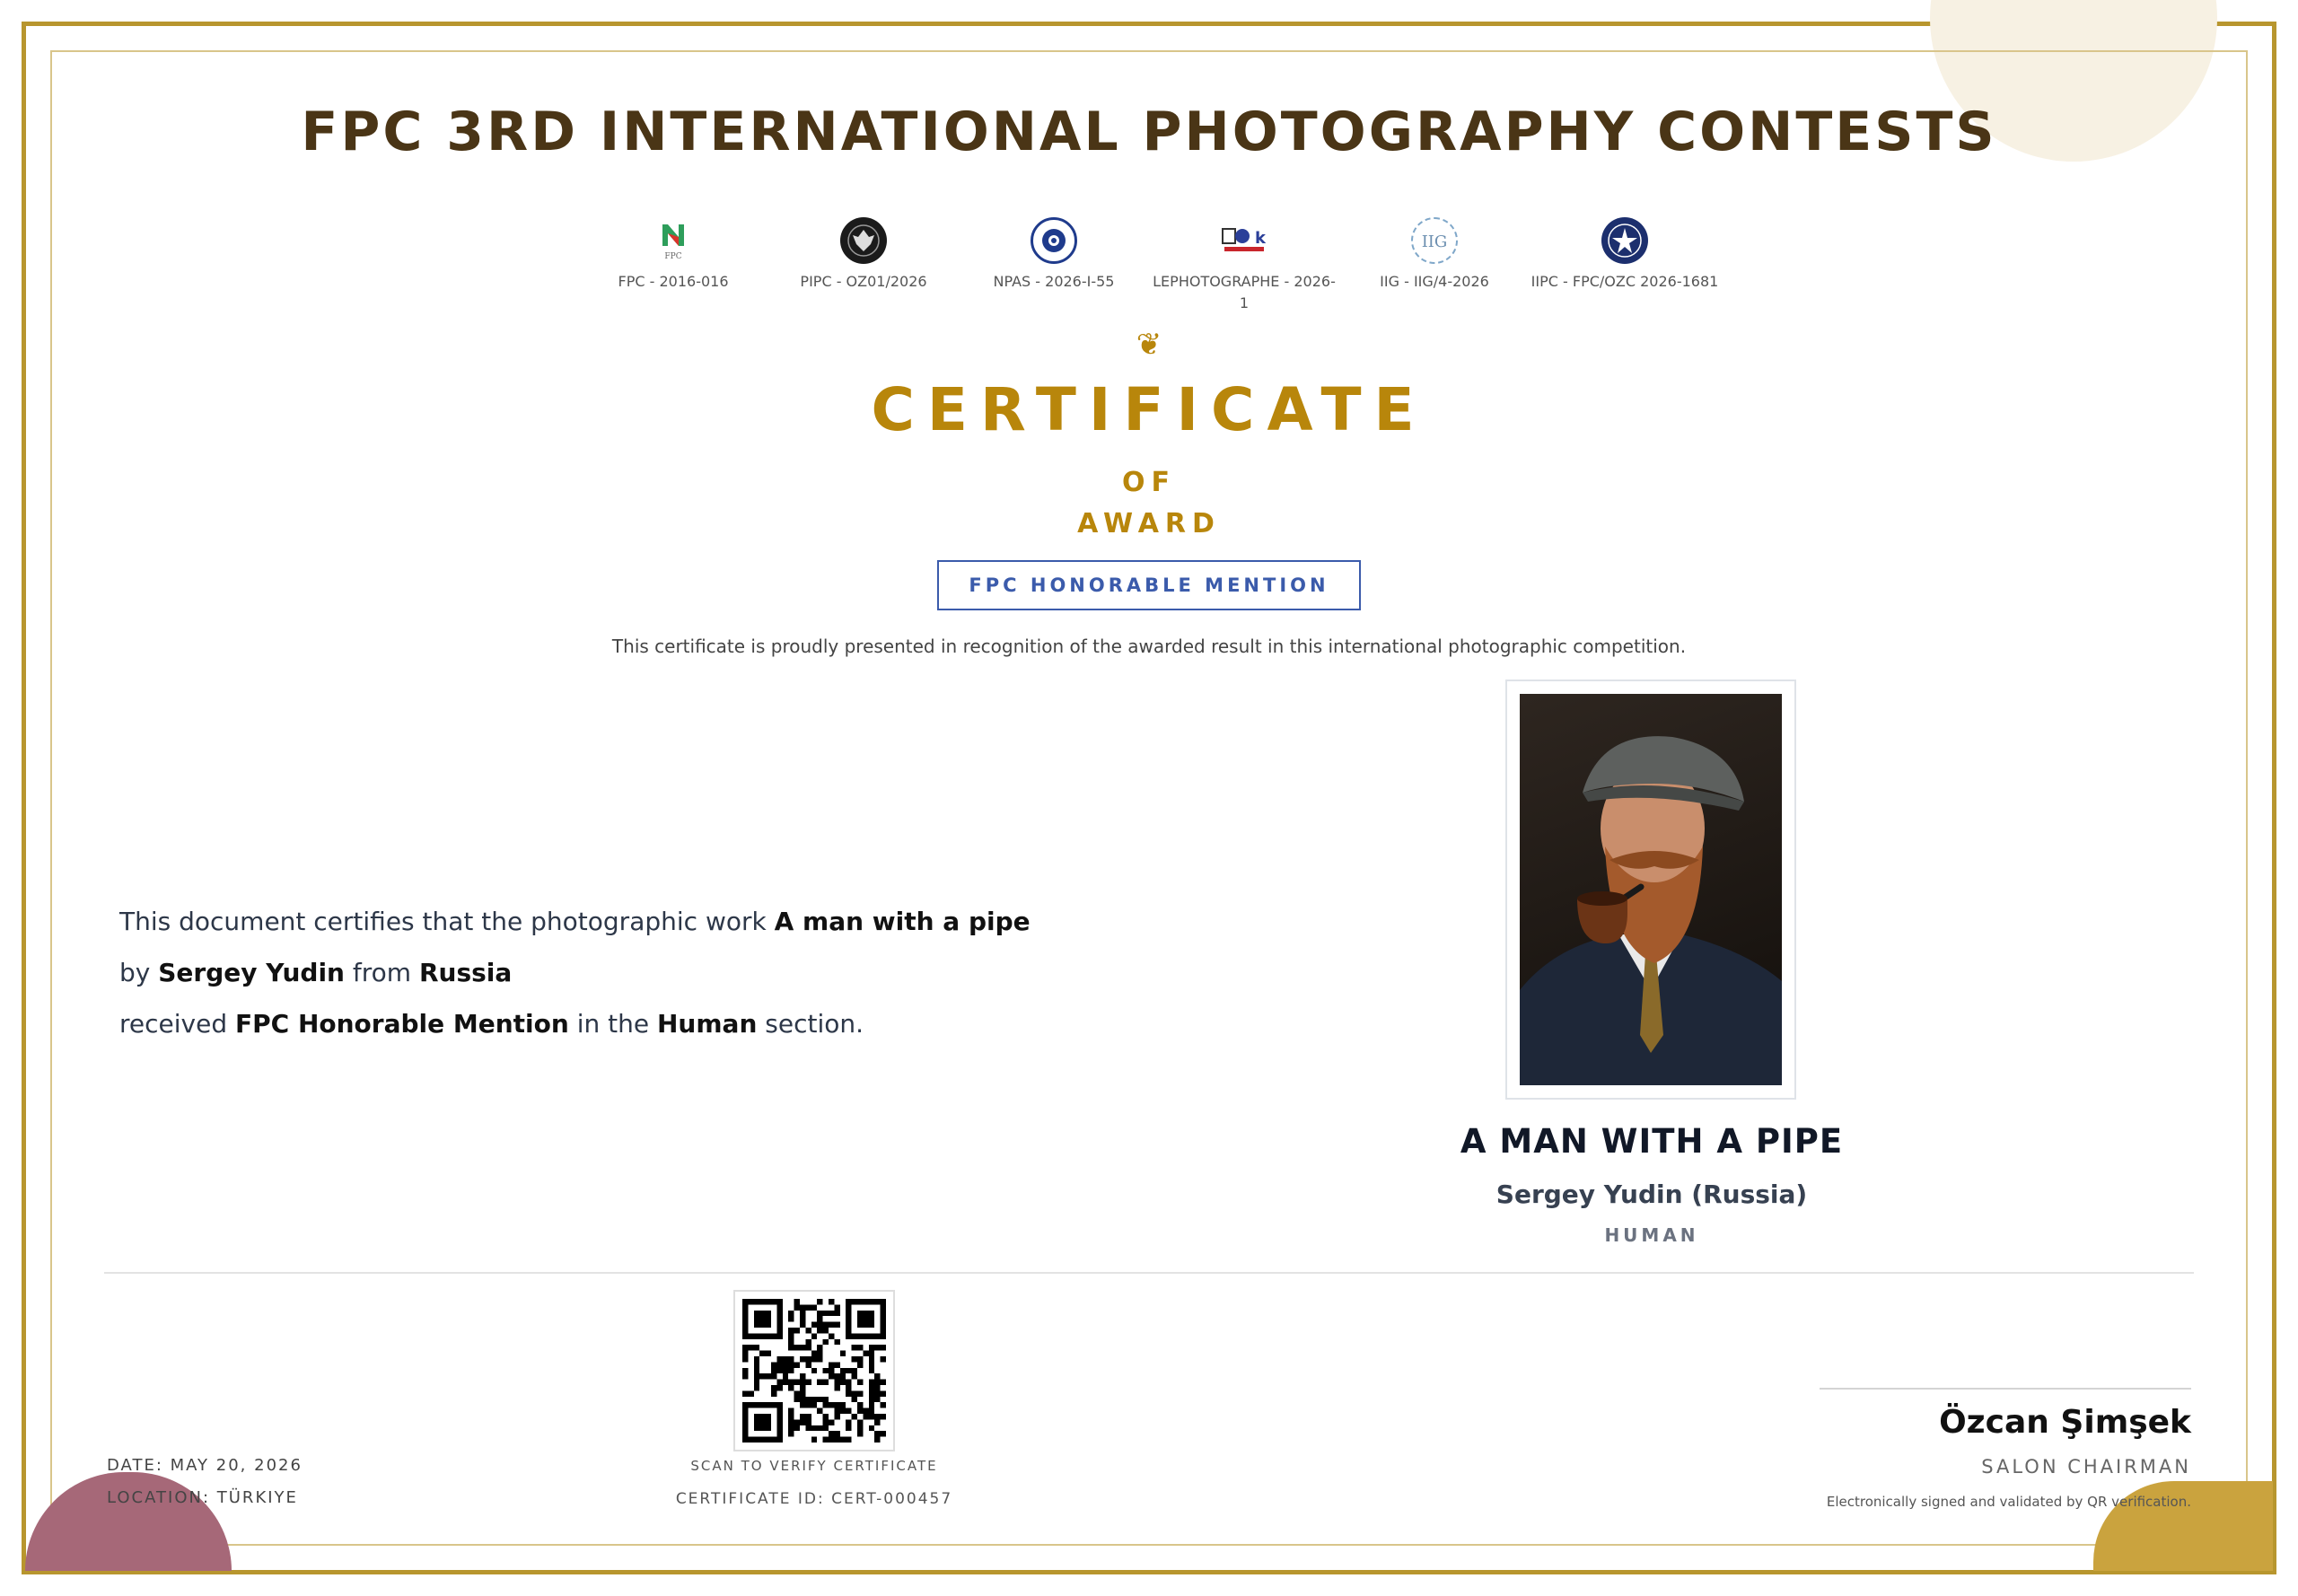 The width and height of the screenshot is (2298, 1596). I want to click on patronage-item: PIPC - OZ01/2026, so click(863, 265).